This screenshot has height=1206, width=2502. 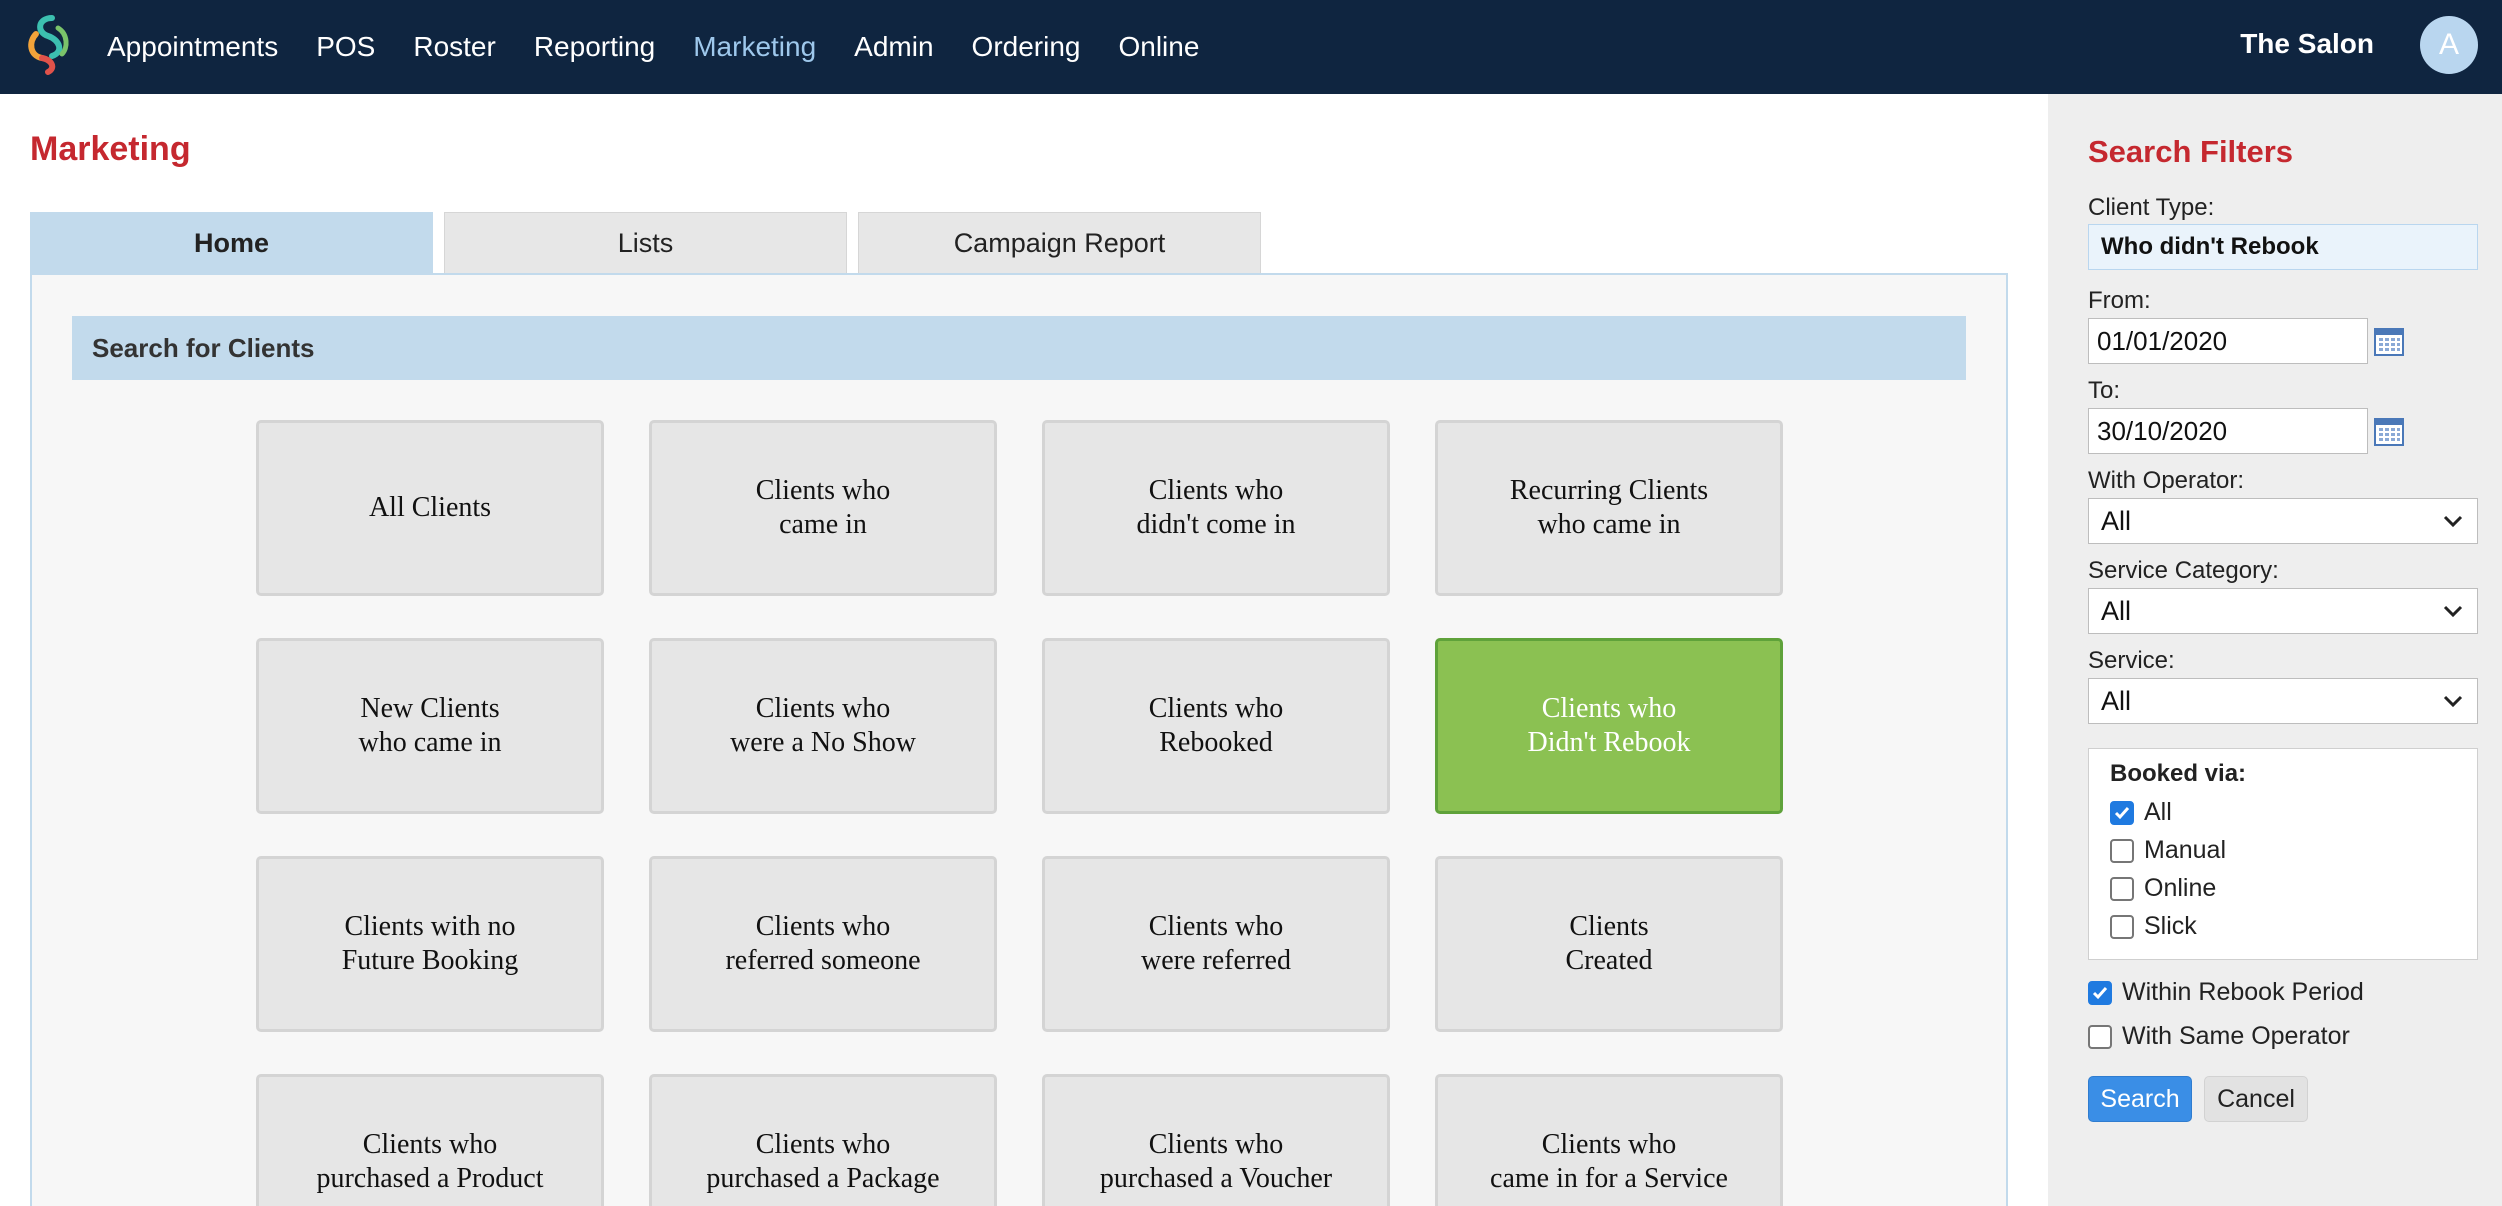 I want to click on service-label: Service:, so click(x=2131, y=660).